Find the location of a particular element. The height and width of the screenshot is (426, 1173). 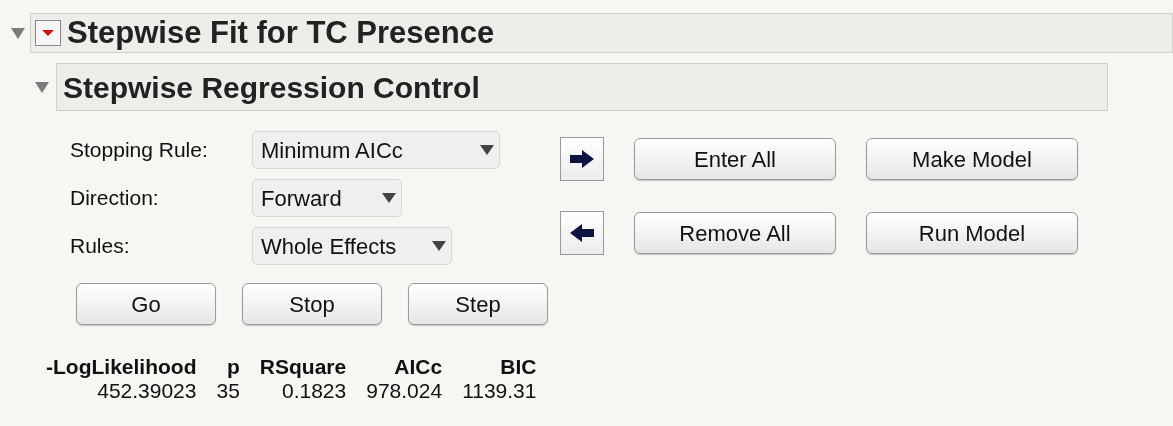

run-button: Stop is located at coordinates (312, 304).